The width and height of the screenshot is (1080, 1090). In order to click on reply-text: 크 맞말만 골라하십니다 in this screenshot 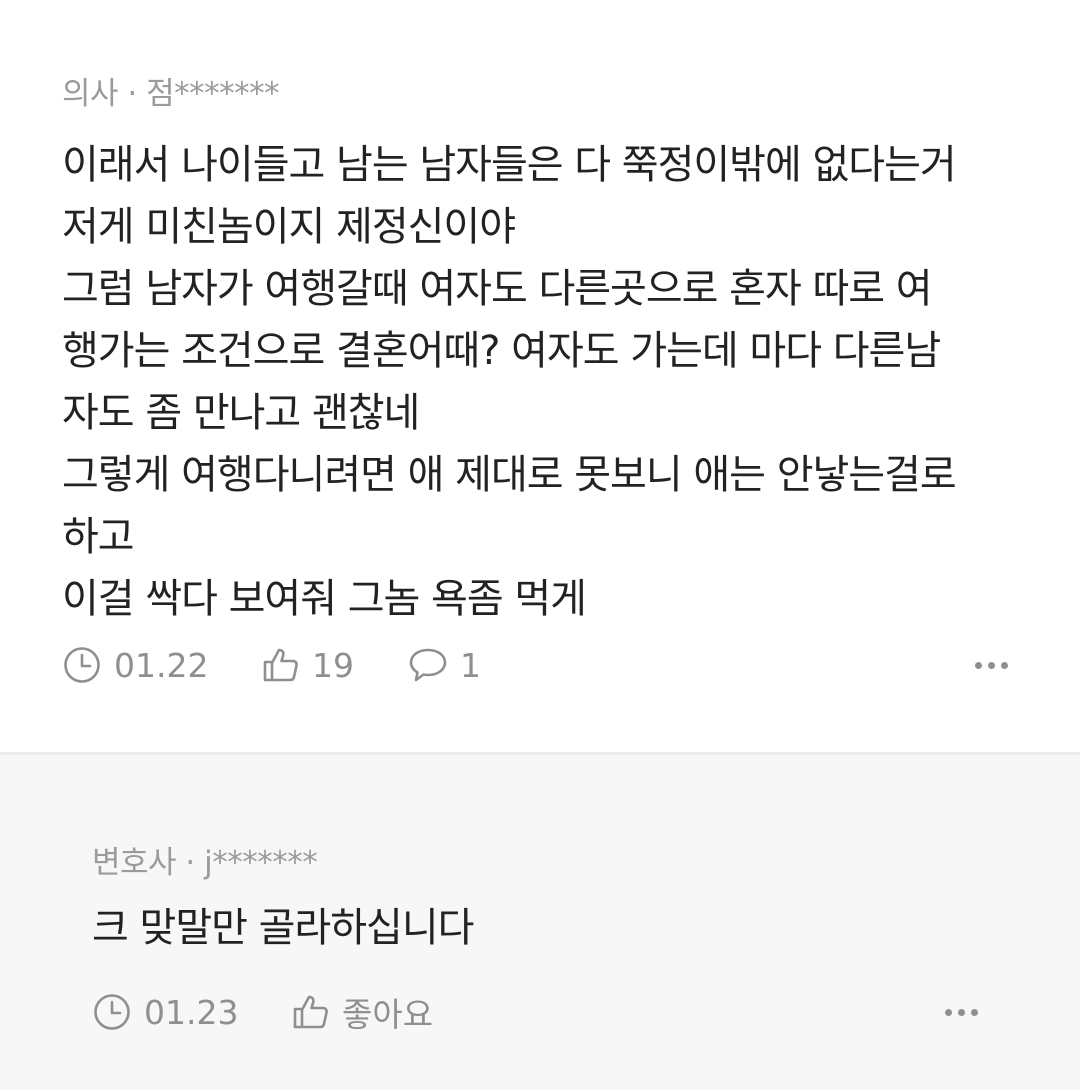, I will do `click(283, 928)`.